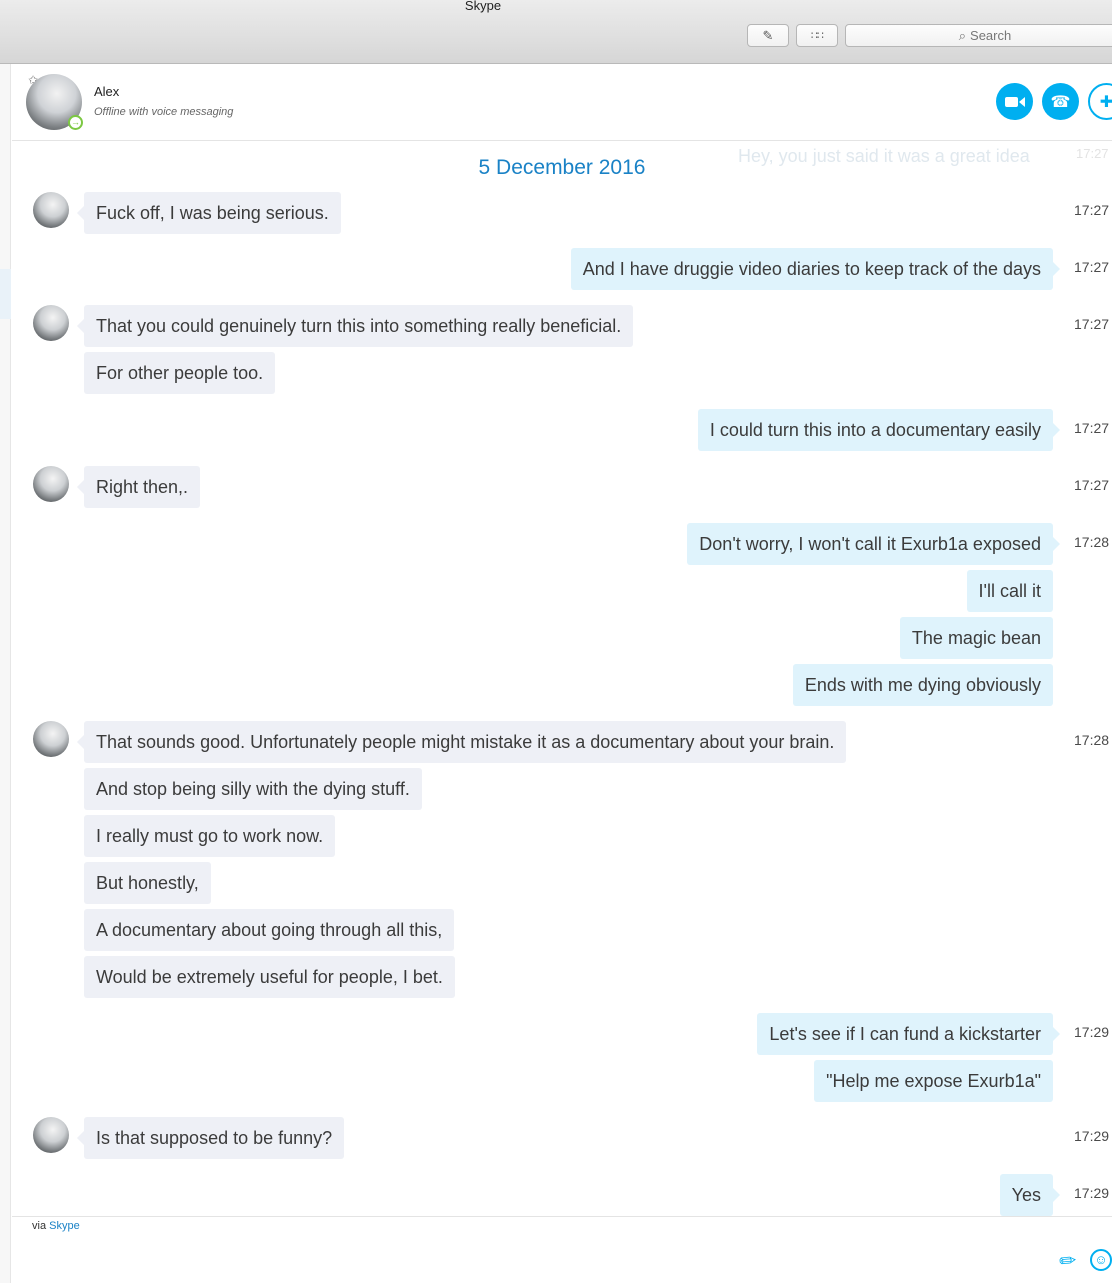 The image size is (1112, 1283). Describe the element at coordinates (75, 122) in the screenshot. I see `presence-forward-icon: →` at that location.